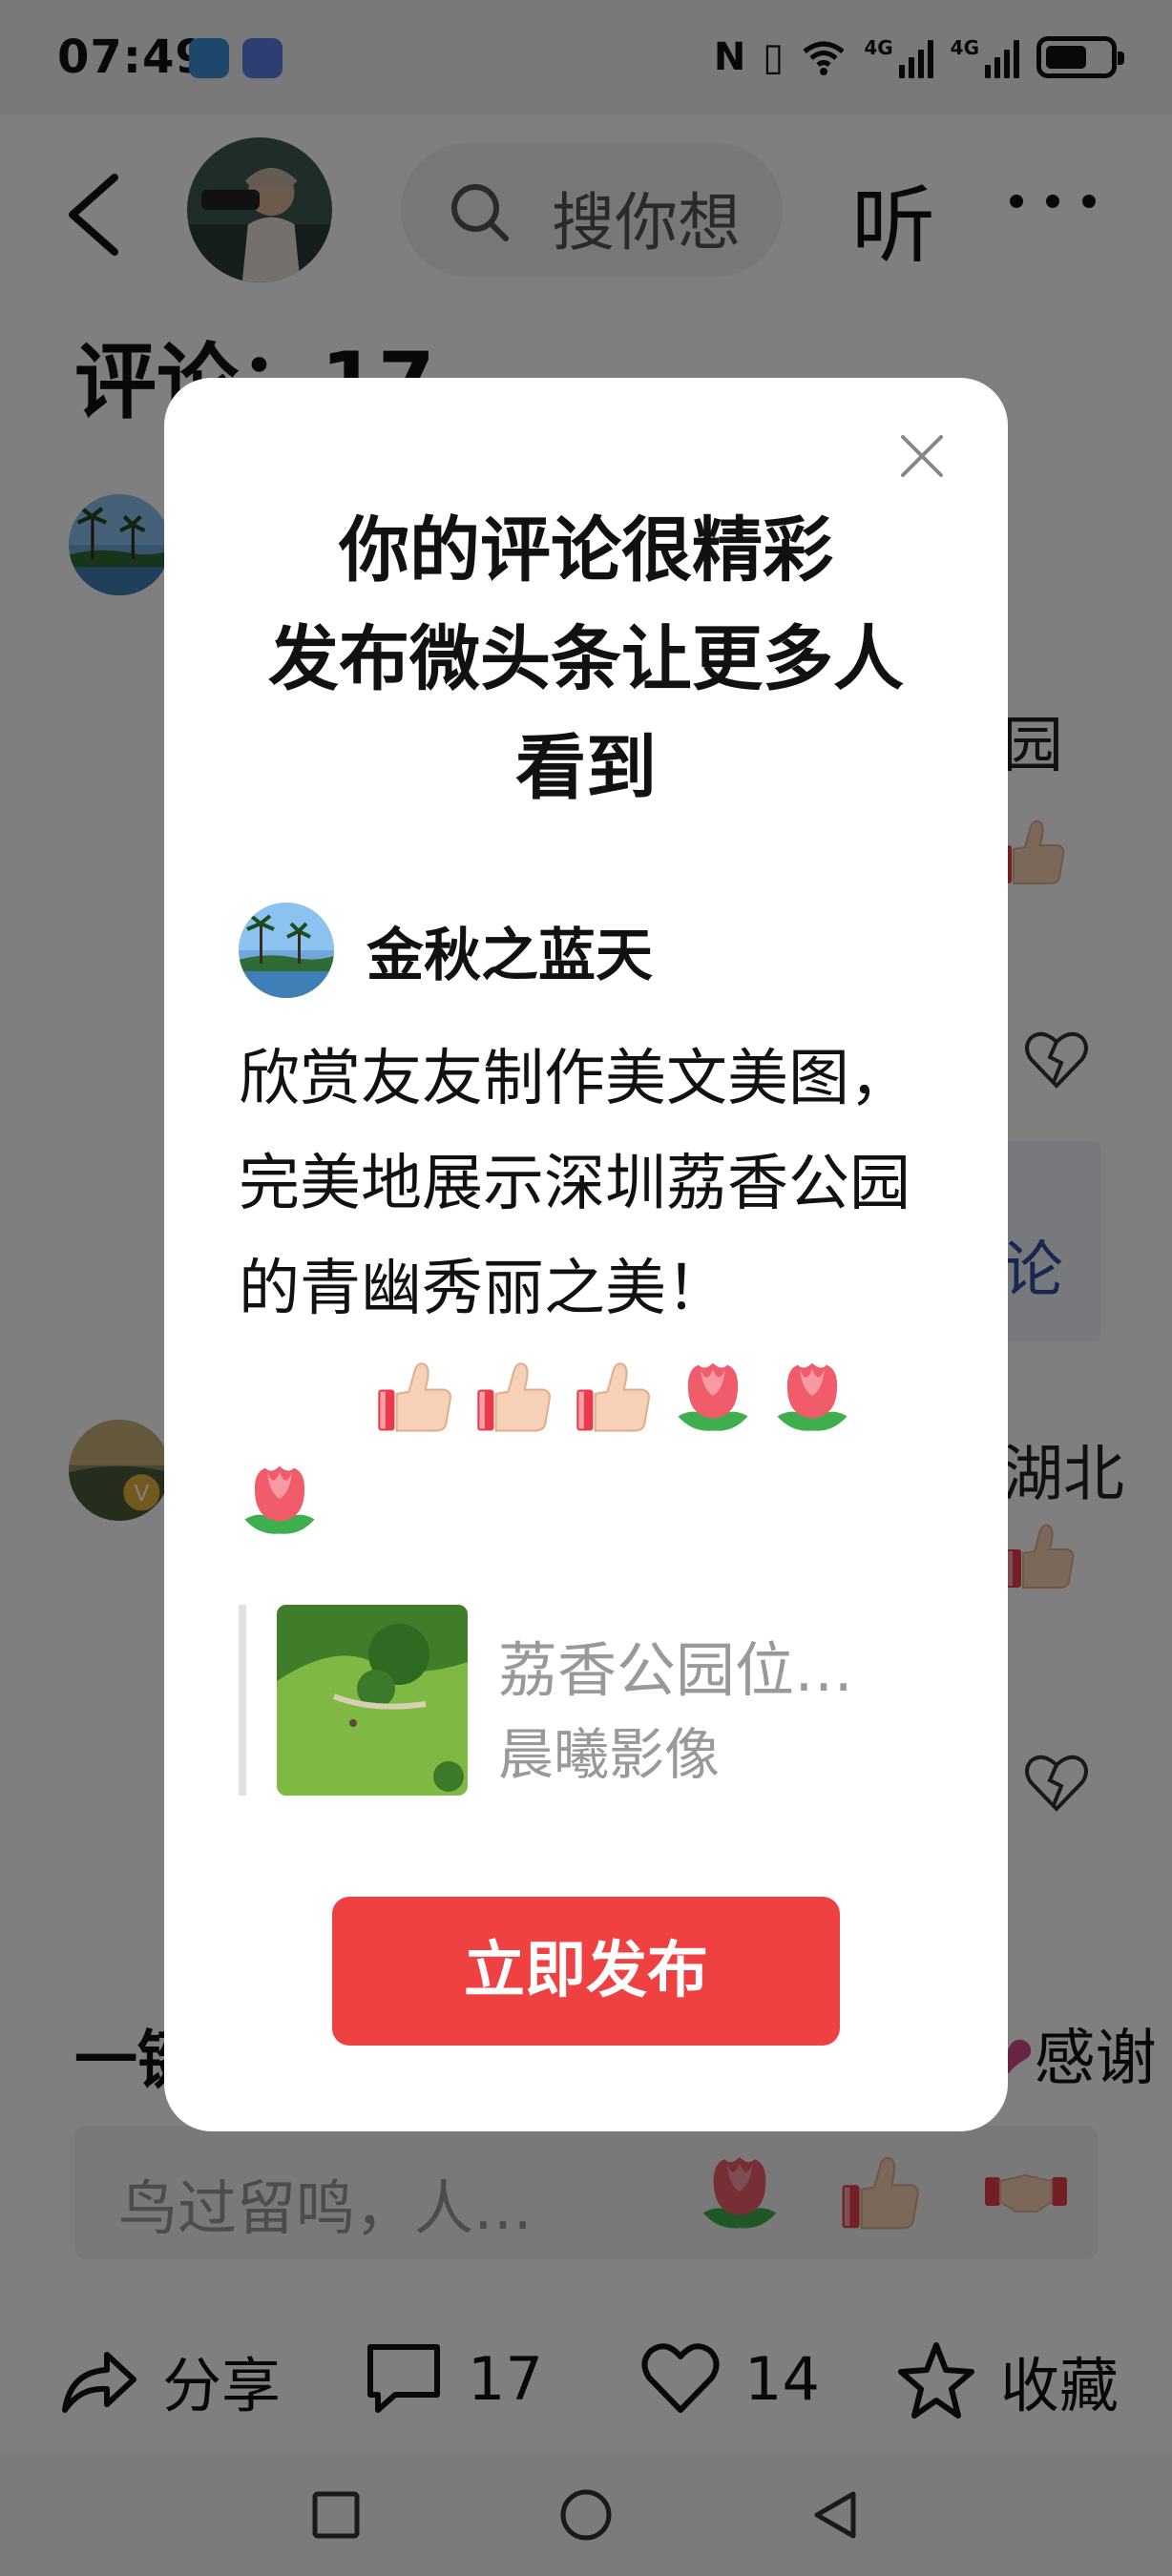 The height and width of the screenshot is (2576, 1172). What do you see at coordinates (586, 1971) in the screenshot?
I see `publish-now-button: 立即发布` at bounding box center [586, 1971].